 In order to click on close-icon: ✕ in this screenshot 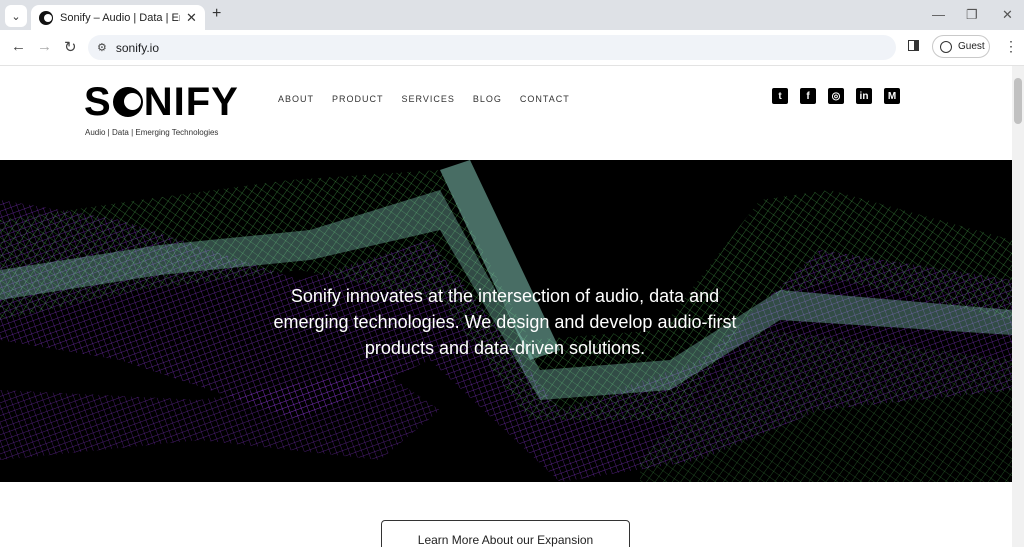, I will do `click(191, 18)`.